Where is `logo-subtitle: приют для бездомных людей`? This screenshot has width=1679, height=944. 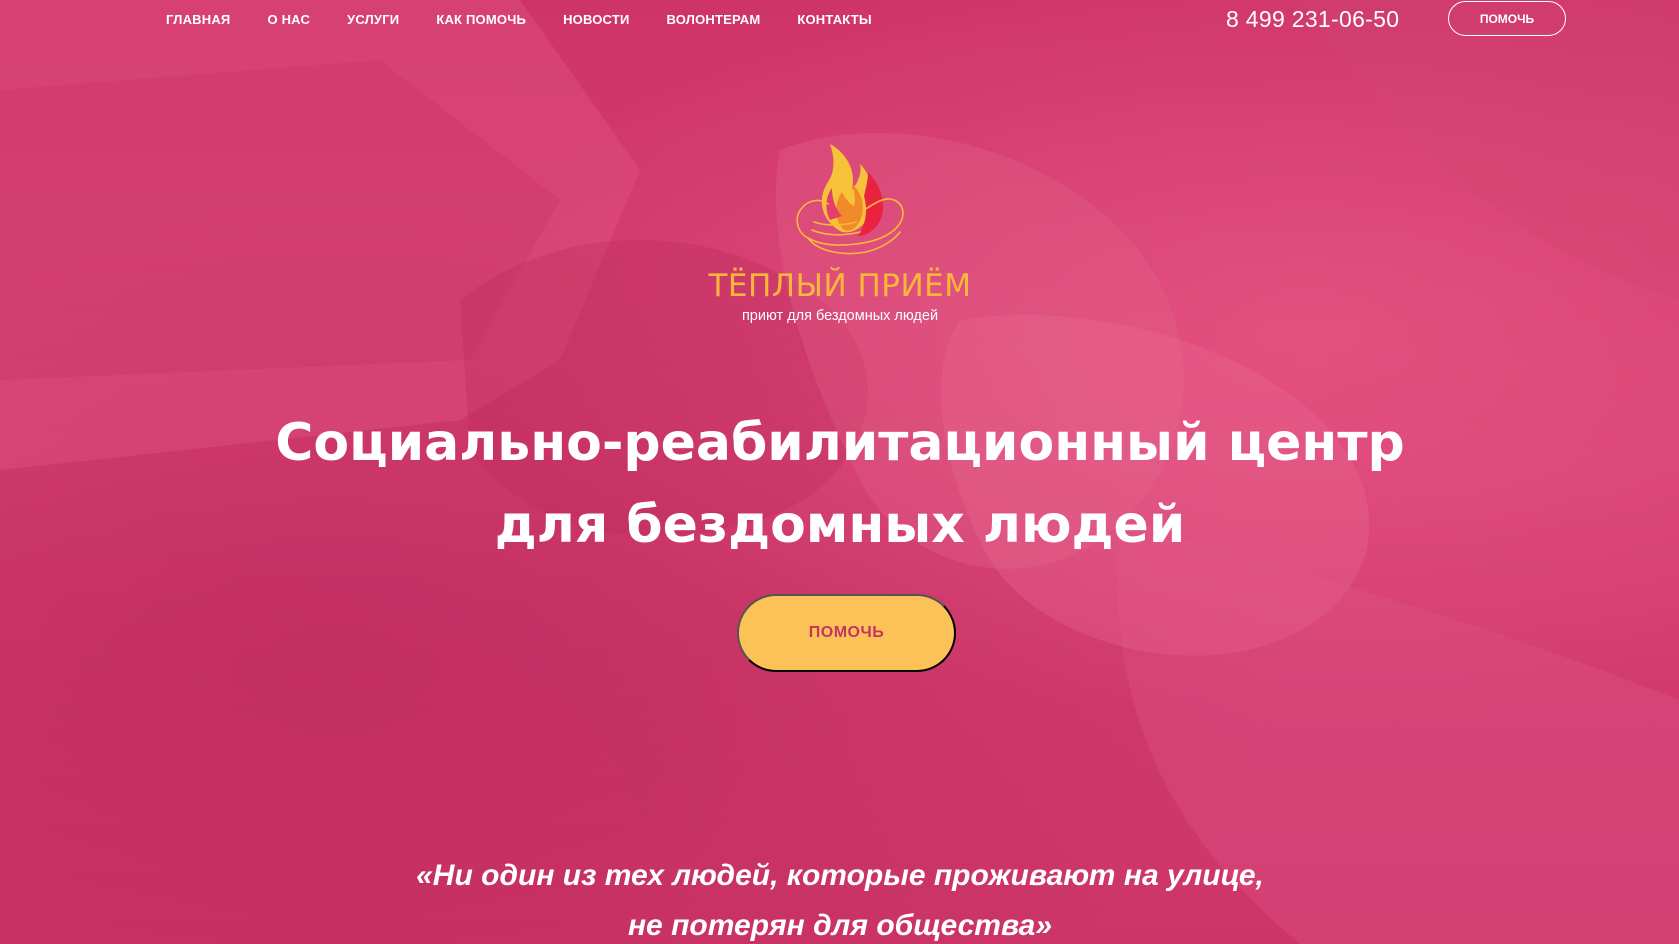
logo-subtitle: приют для бездомных людей is located at coordinates (840, 316).